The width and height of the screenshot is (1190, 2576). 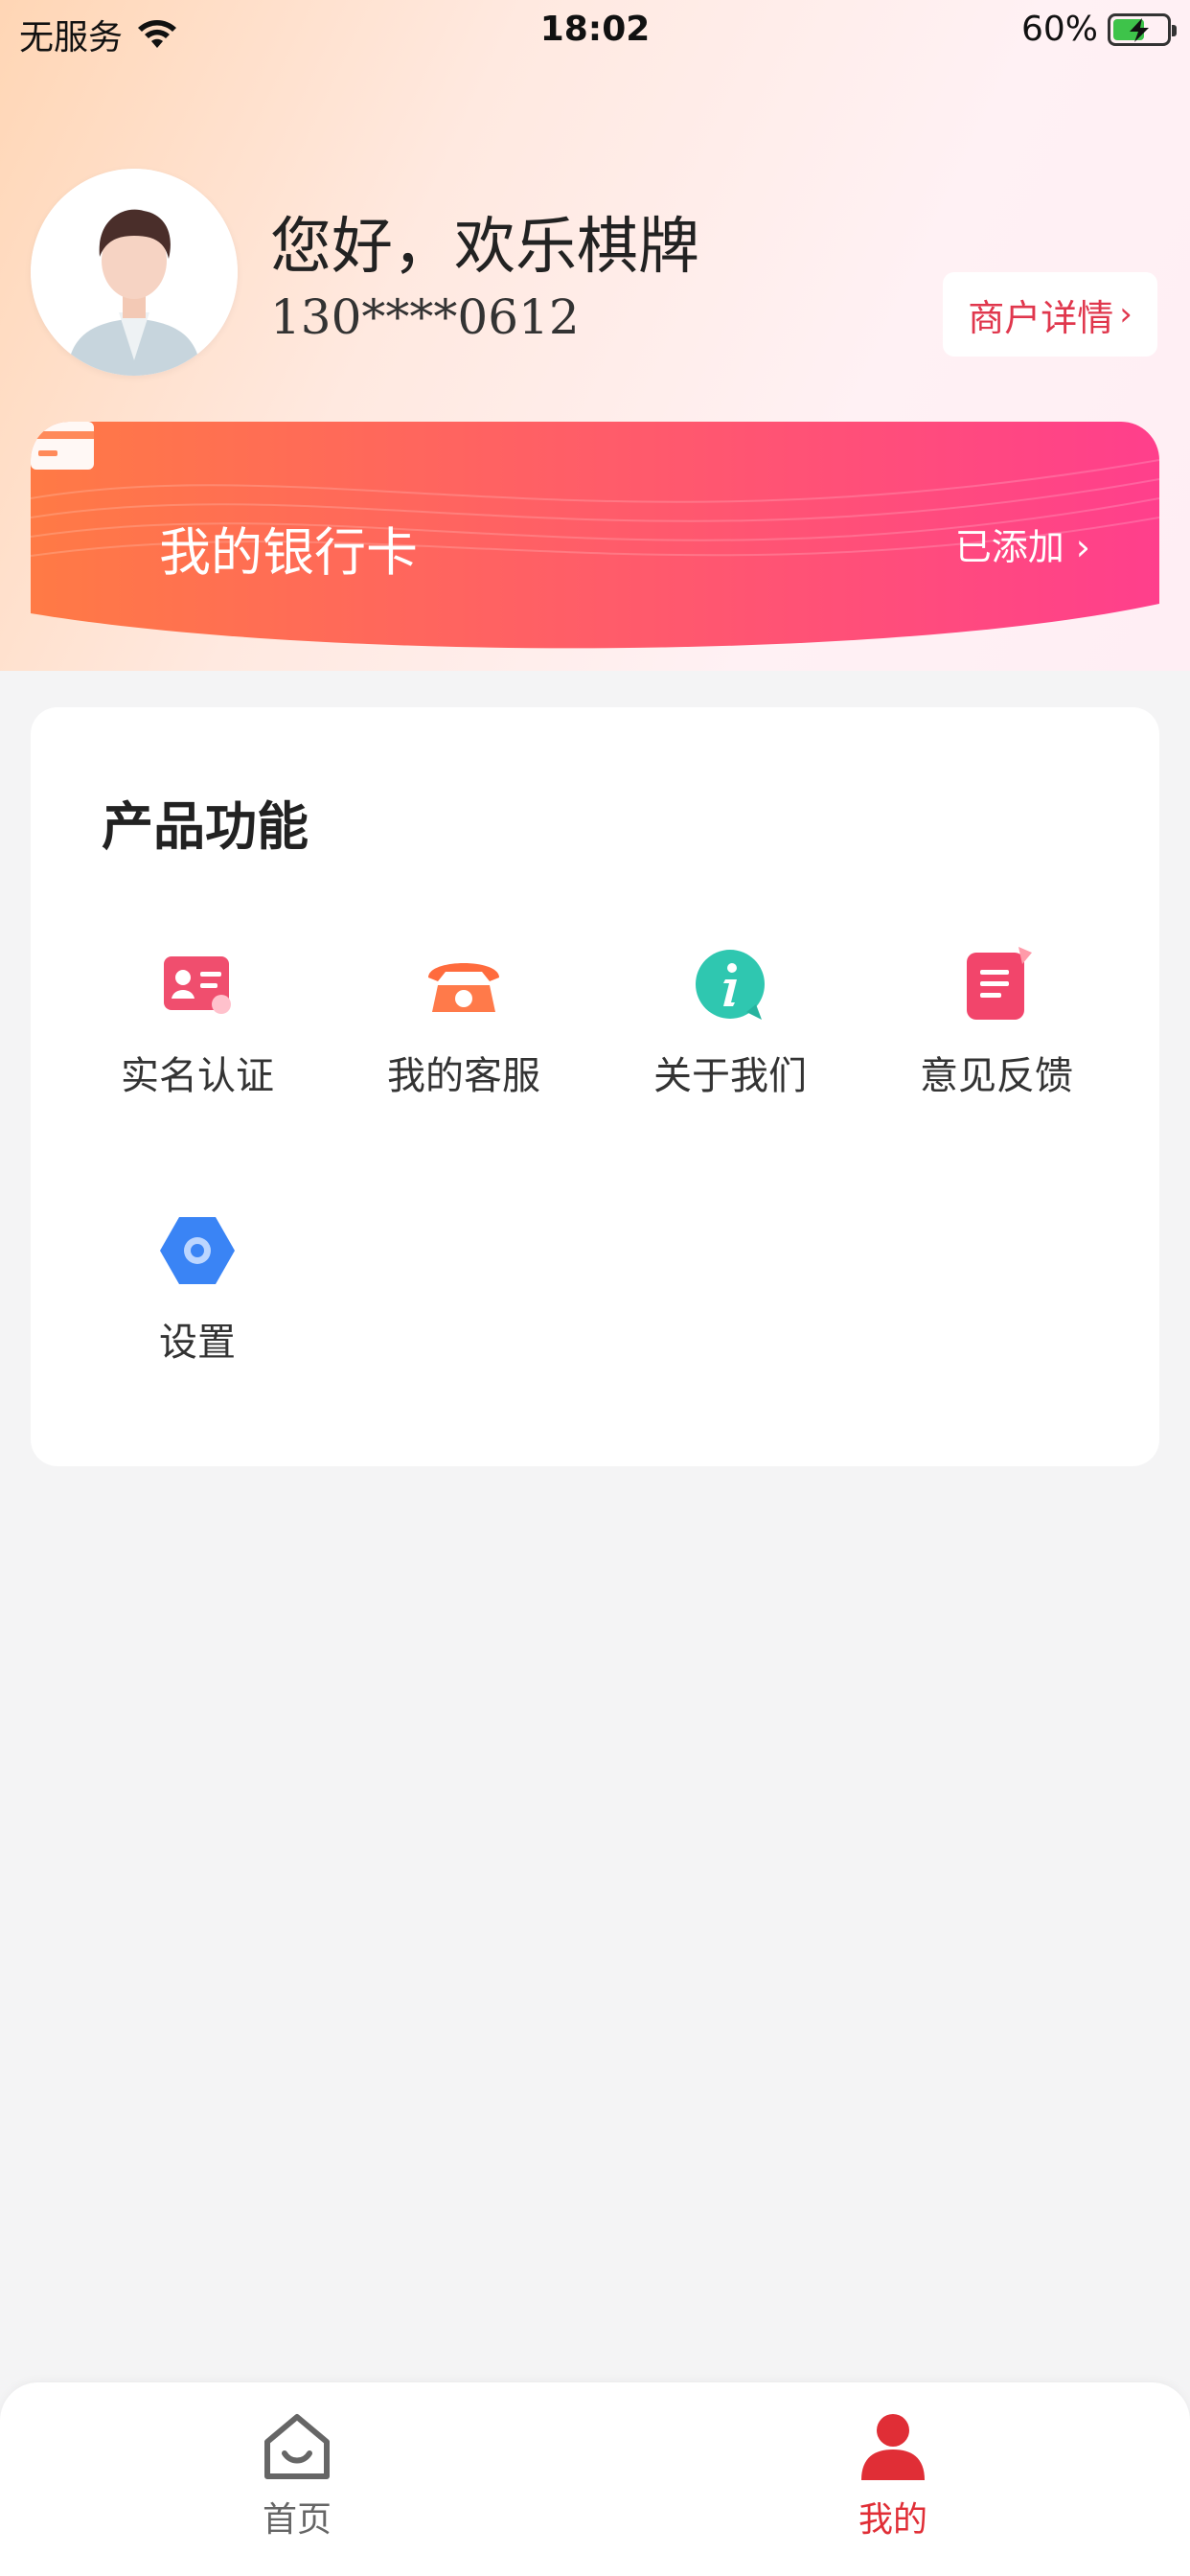 What do you see at coordinates (198, 1250) in the screenshot?
I see `settings-hexagon-icon` at bounding box center [198, 1250].